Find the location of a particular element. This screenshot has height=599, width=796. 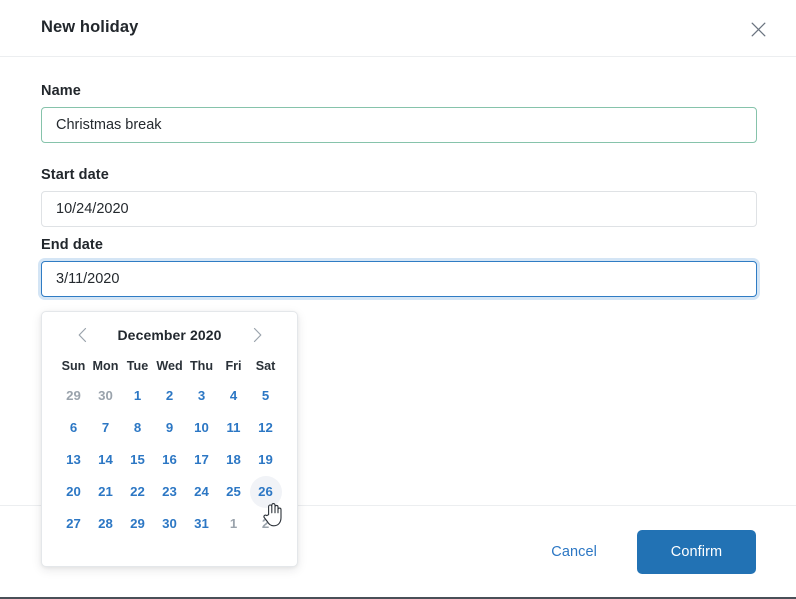

calendar-day: 4 is located at coordinates (234, 396).